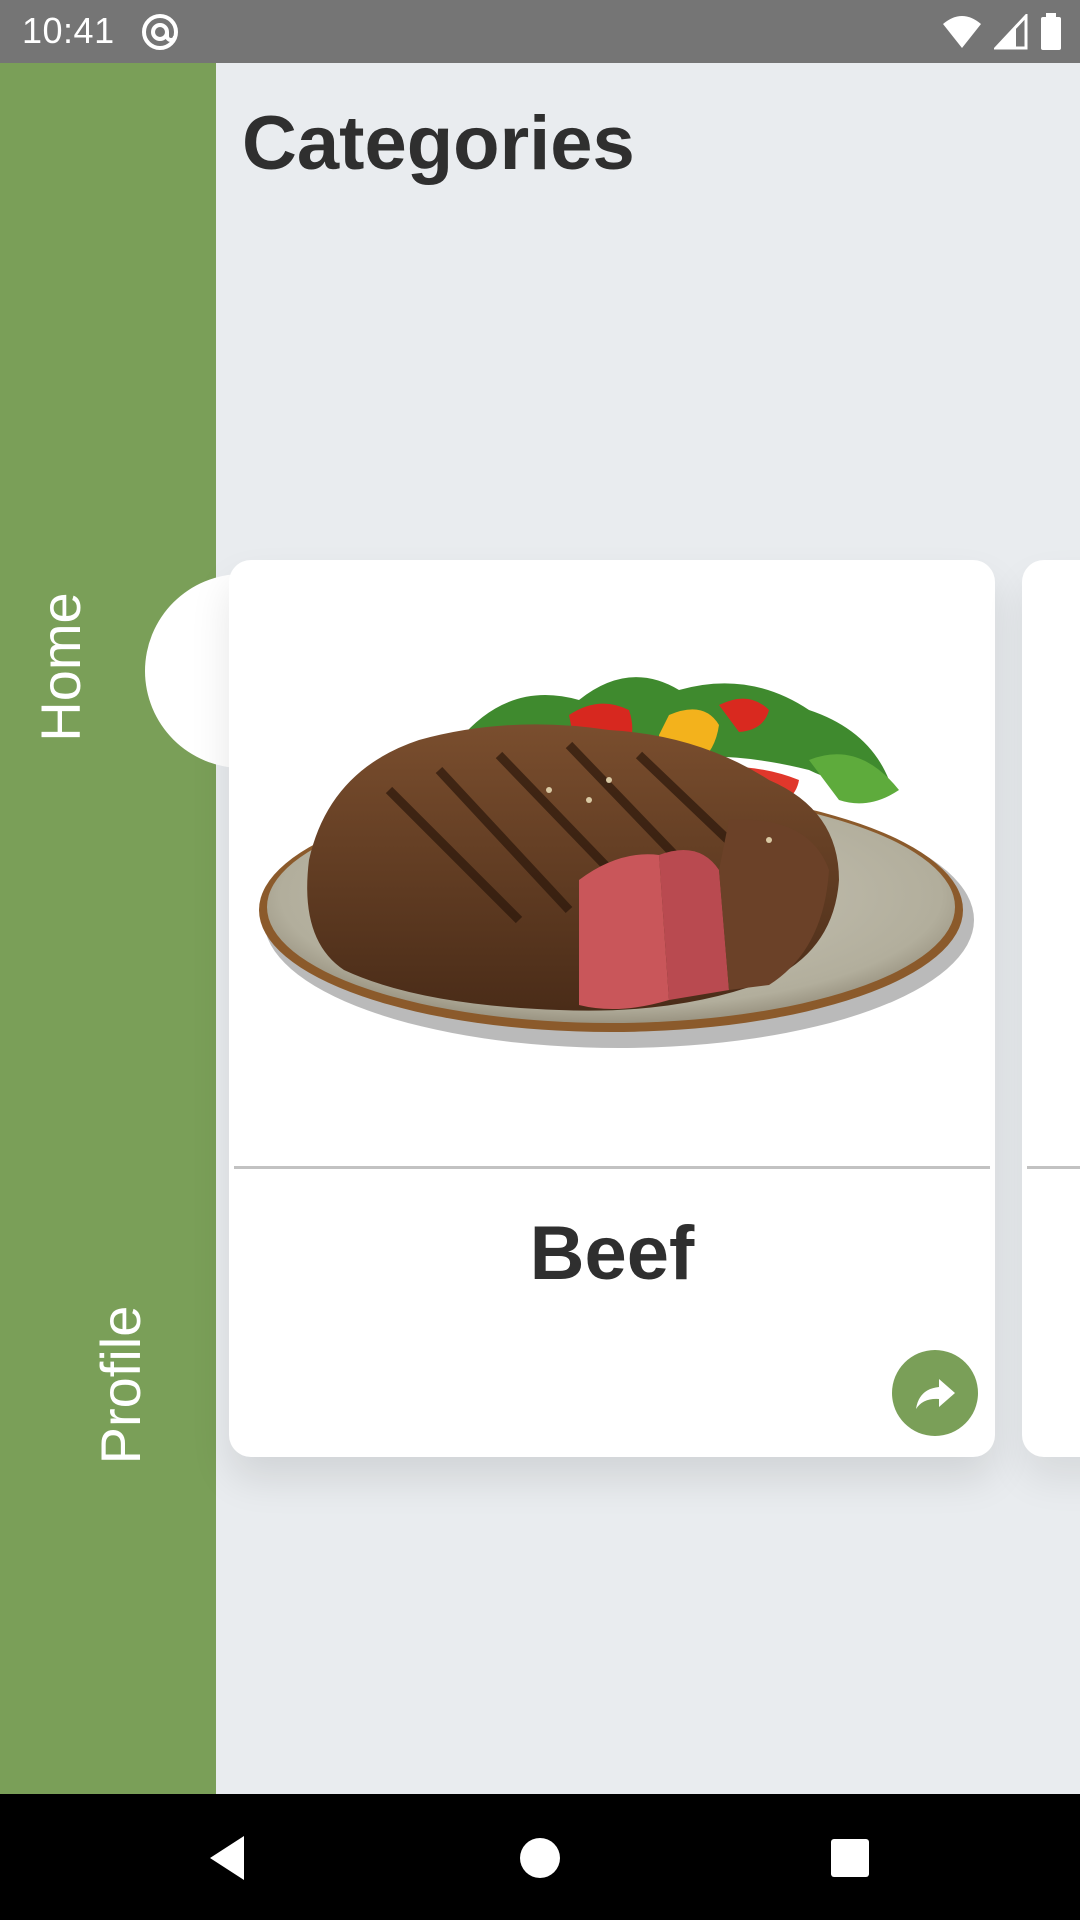 The height and width of the screenshot is (1920, 1080). I want to click on open-category-button, so click(935, 1393).